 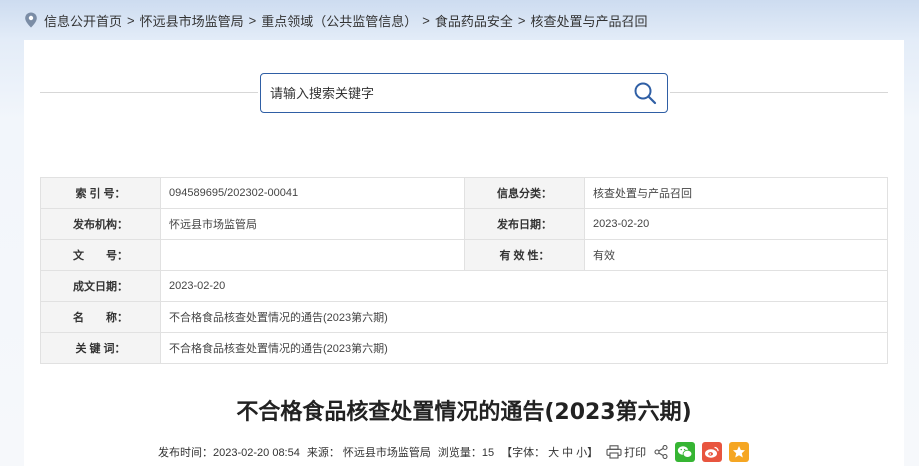 I want to click on doc-number-label: 文 号：, so click(x=100, y=255).